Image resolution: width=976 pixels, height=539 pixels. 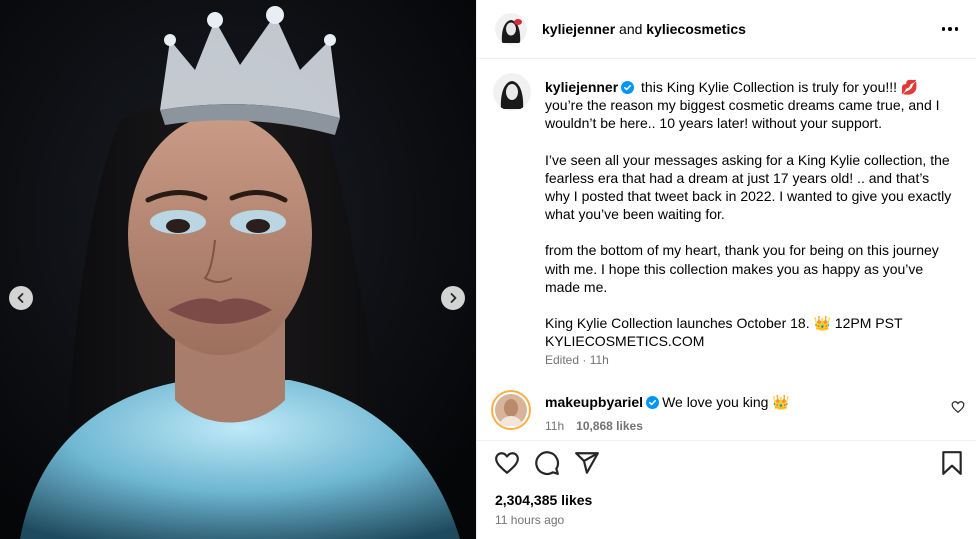 I want to click on post-header-title: kyliejenner and kyliecosmetics, so click(x=644, y=29).